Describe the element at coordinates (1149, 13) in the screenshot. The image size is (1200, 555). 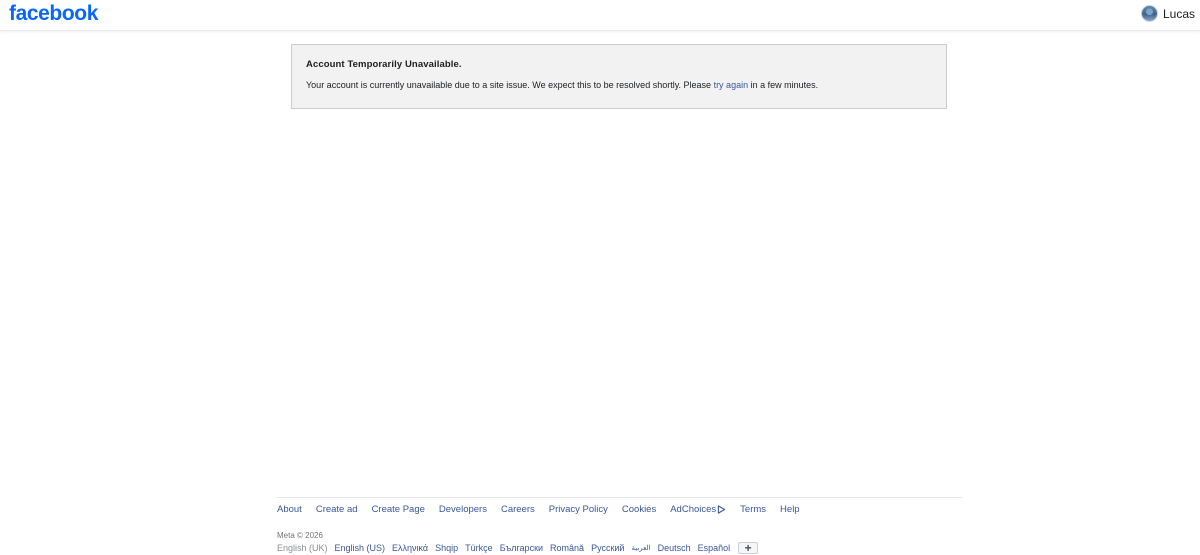
I see `avatar` at that location.